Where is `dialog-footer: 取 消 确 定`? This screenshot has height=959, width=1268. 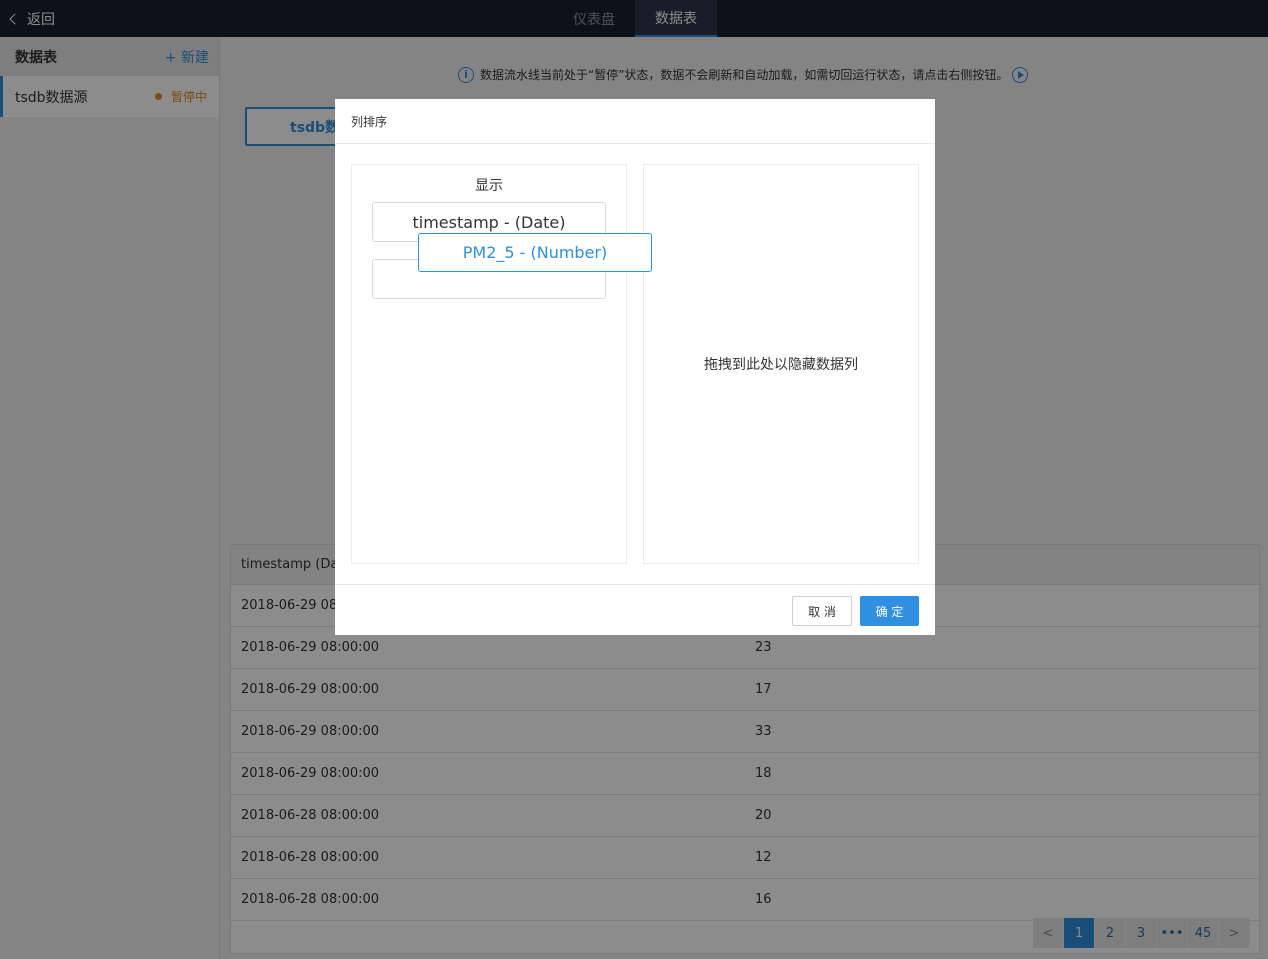
dialog-footer: 取 消 确 定 is located at coordinates (635, 609).